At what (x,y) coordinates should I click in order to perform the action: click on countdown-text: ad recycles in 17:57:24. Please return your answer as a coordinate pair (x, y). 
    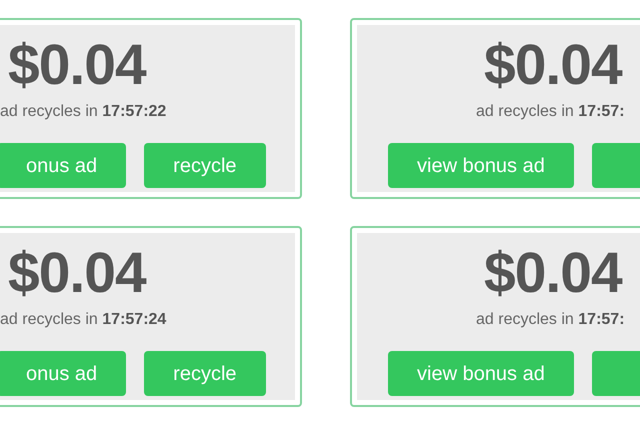
    Looking at the image, I should click on (83, 320).